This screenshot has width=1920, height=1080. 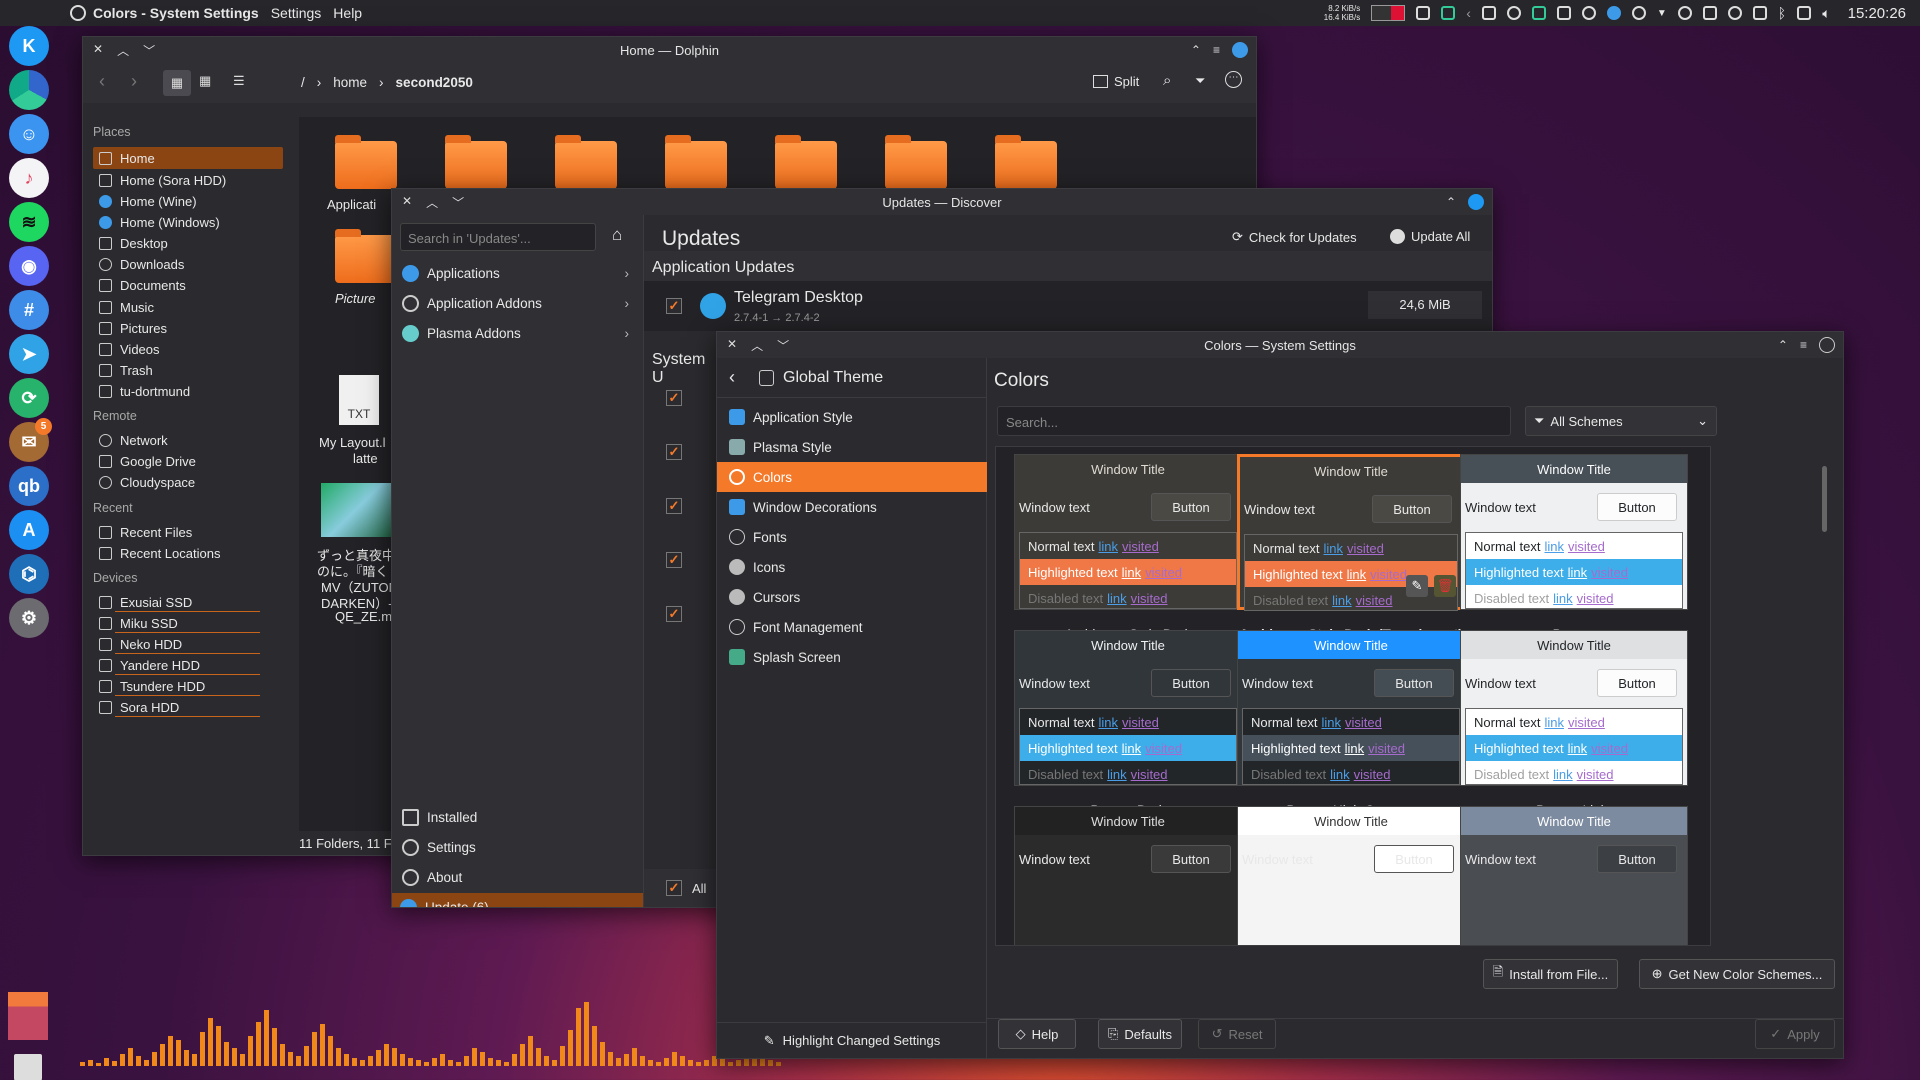 What do you see at coordinates (1200, 81) in the screenshot?
I see `filter-icon: ⏷` at bounding box center [1200, 81].